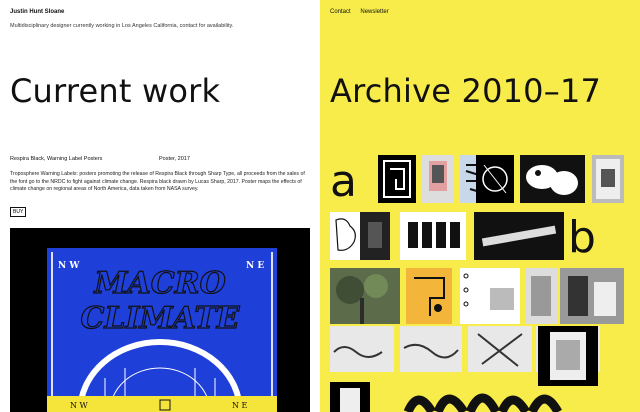  I want to click on project-title: Respira Black, Warning Label Posters, so click(56, 159).